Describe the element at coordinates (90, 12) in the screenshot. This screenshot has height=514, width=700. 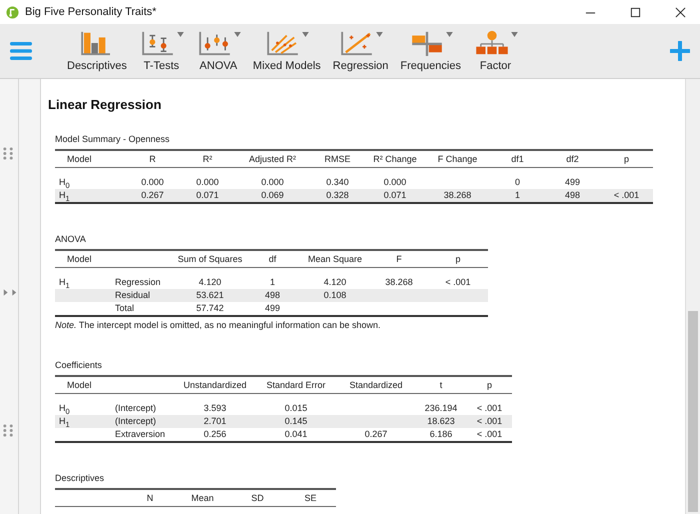
I see `window-title: Big Five Personality Traits*` at that location.